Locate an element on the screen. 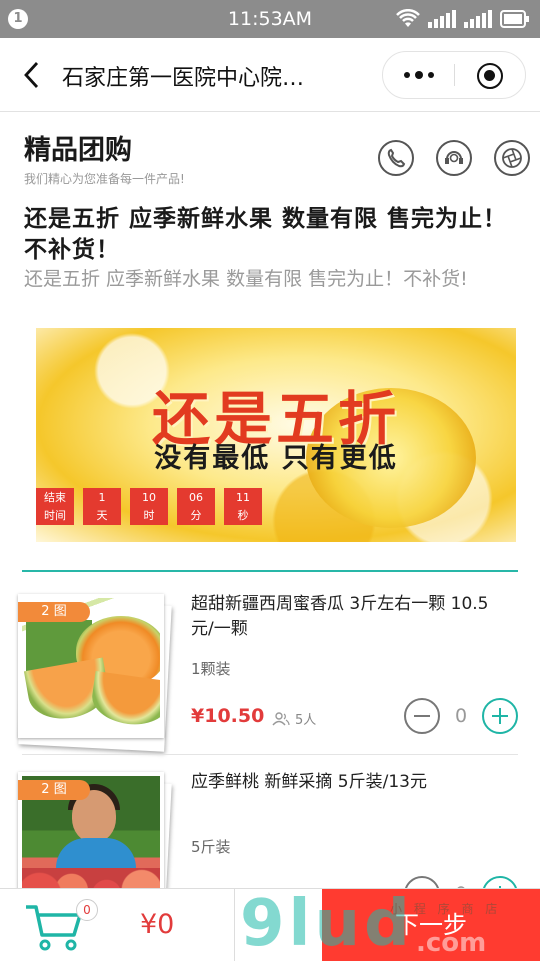 This screenshot has height=961, width=540. section-header: 精品团购 我们精心为您准备每一件产品! is located at coordinates (104, 157).